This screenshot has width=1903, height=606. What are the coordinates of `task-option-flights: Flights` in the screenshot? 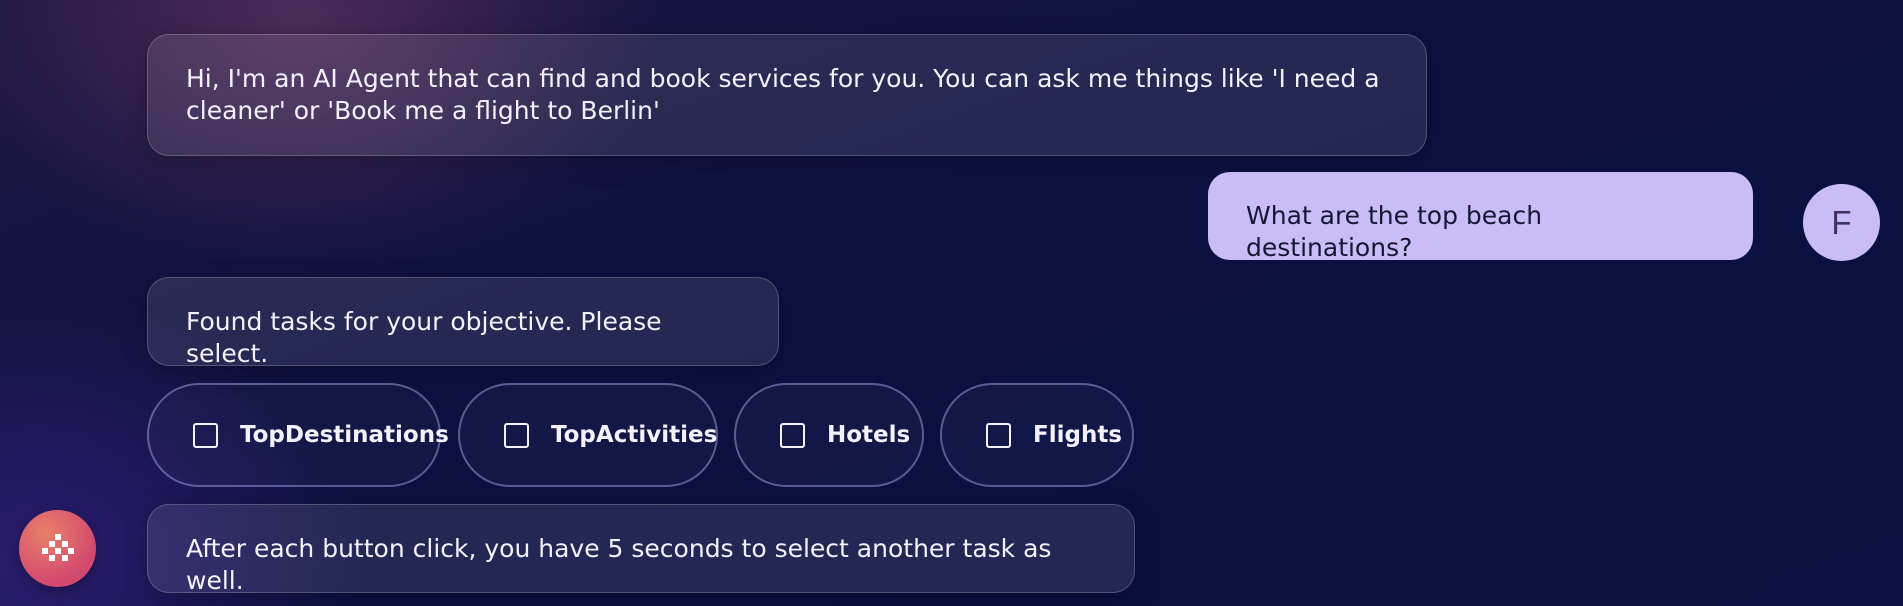 It's located at (1037, 435).